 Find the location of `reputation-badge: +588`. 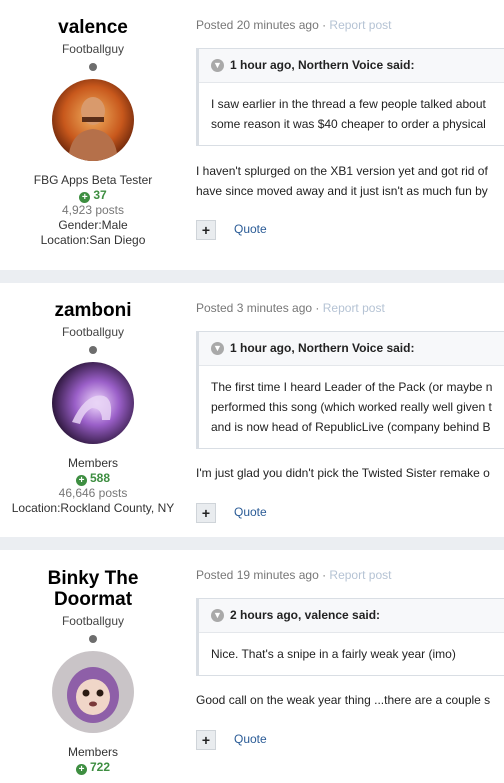

reputation-badge: +588 is located at coordinates (93, 478).